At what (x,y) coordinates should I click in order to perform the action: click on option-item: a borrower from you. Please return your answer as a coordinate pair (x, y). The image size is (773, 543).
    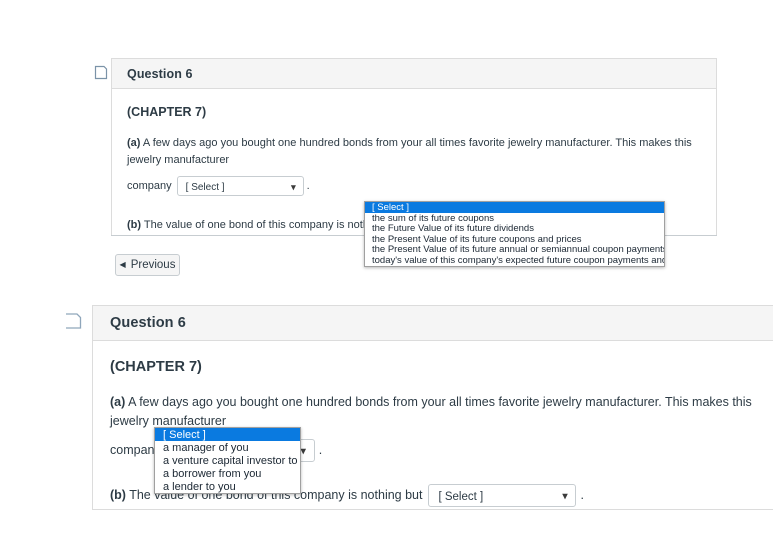
    Looking at the image, I should click on (227, 473).